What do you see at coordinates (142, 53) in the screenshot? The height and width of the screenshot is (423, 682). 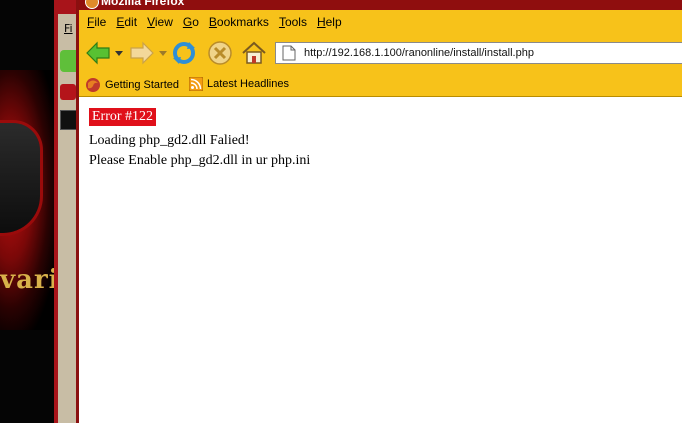 I see `forward-arrow-icon` at bounding box center [142, 53].